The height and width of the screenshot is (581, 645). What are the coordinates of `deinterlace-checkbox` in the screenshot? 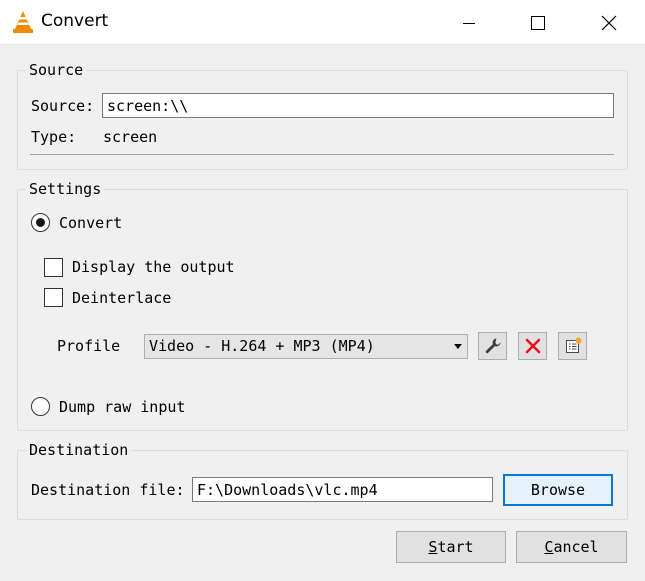 It's located at (53, 297).